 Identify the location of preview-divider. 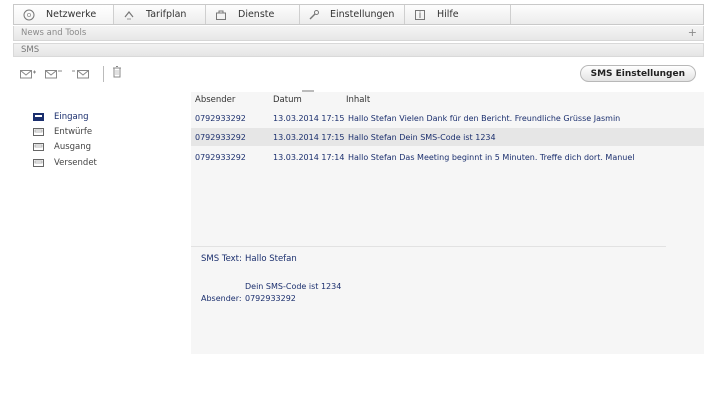
(428, 246).